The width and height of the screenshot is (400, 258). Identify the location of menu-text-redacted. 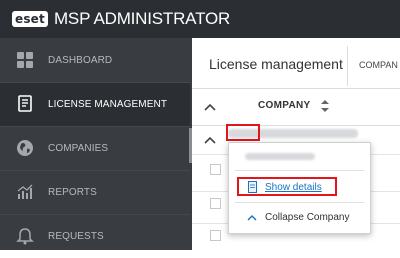
(280, 156).